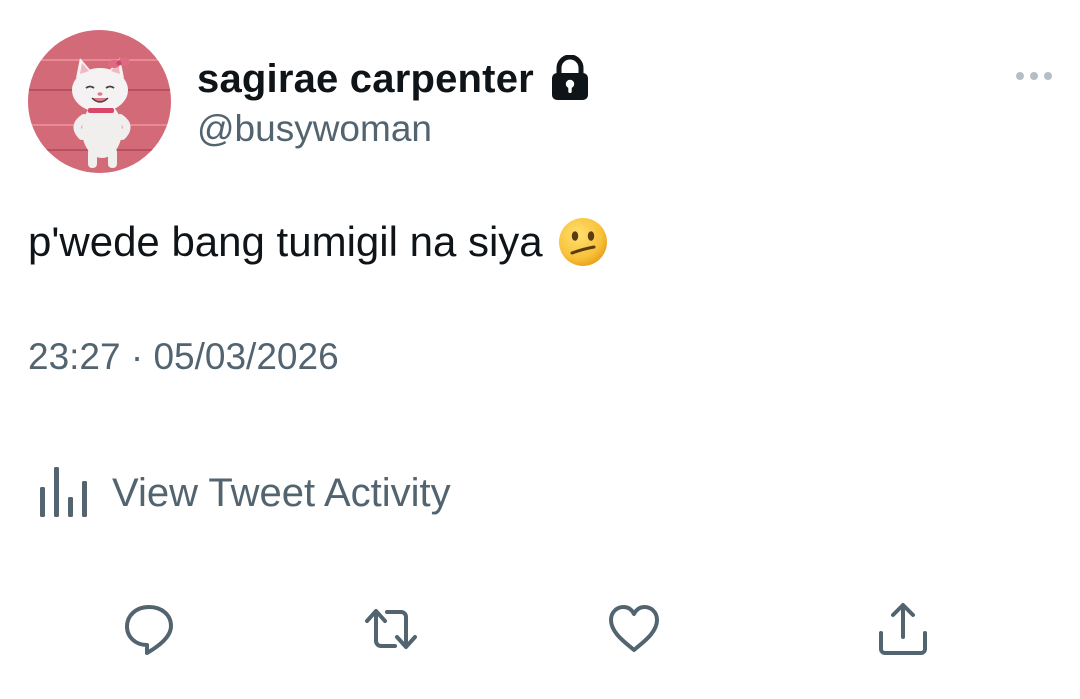 The width and height of the screenshot is (1080, 699). What do you see at coordinates (365, 79) in the screenshot?
I see `display-name: sagirae carpenter` at bounding box center [365, 79].